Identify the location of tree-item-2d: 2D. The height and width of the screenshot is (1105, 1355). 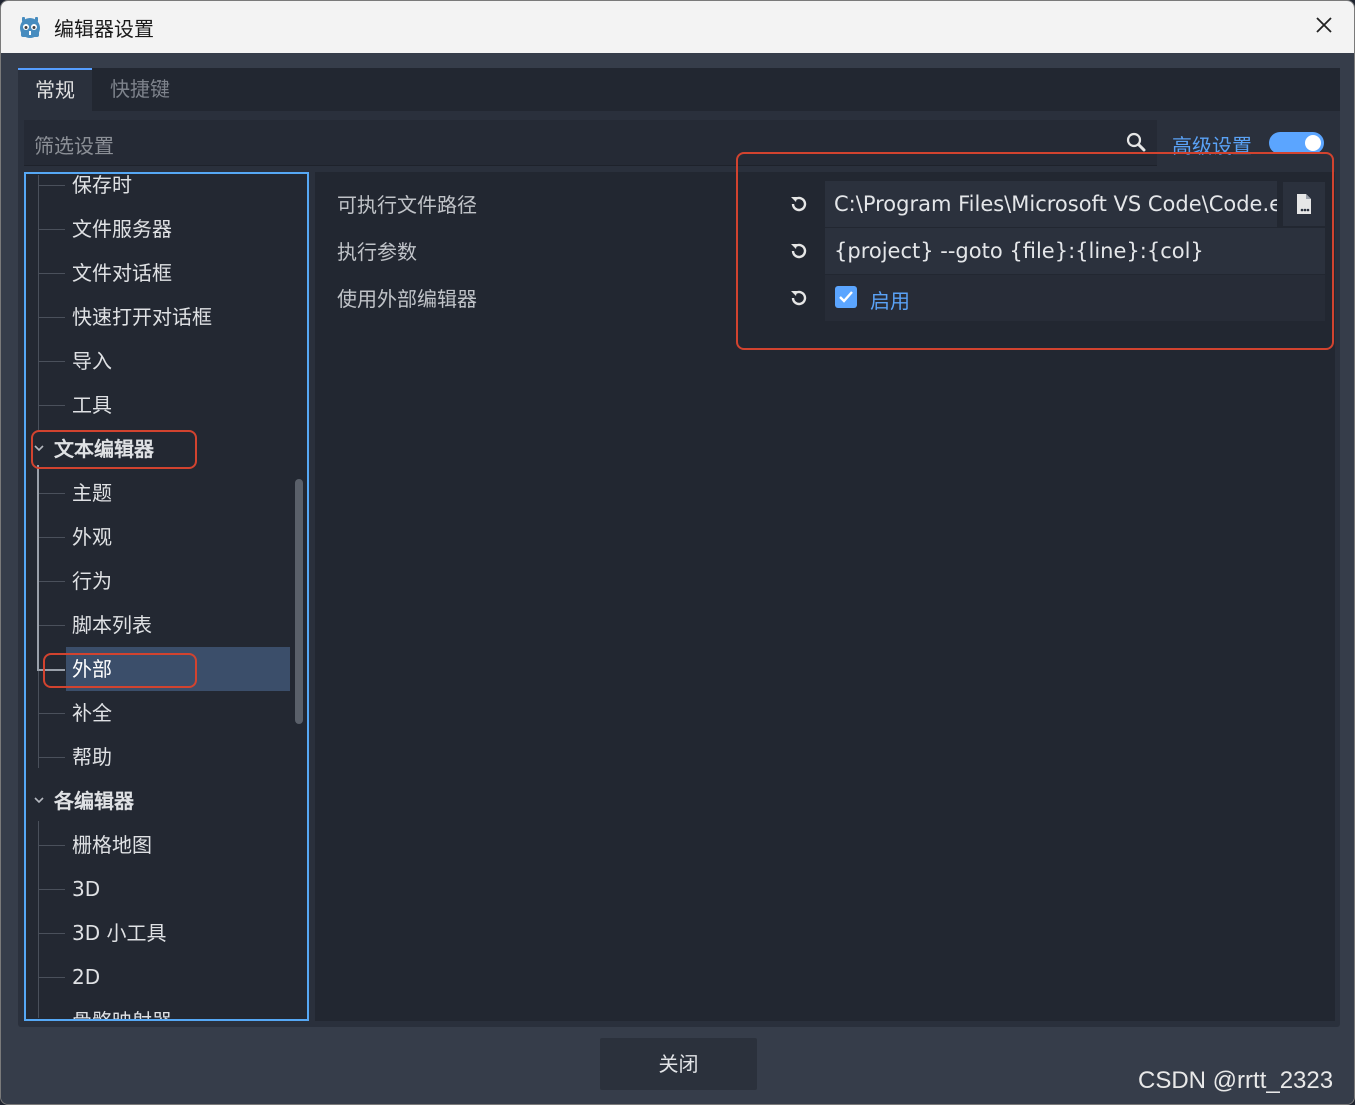
(86, 977).